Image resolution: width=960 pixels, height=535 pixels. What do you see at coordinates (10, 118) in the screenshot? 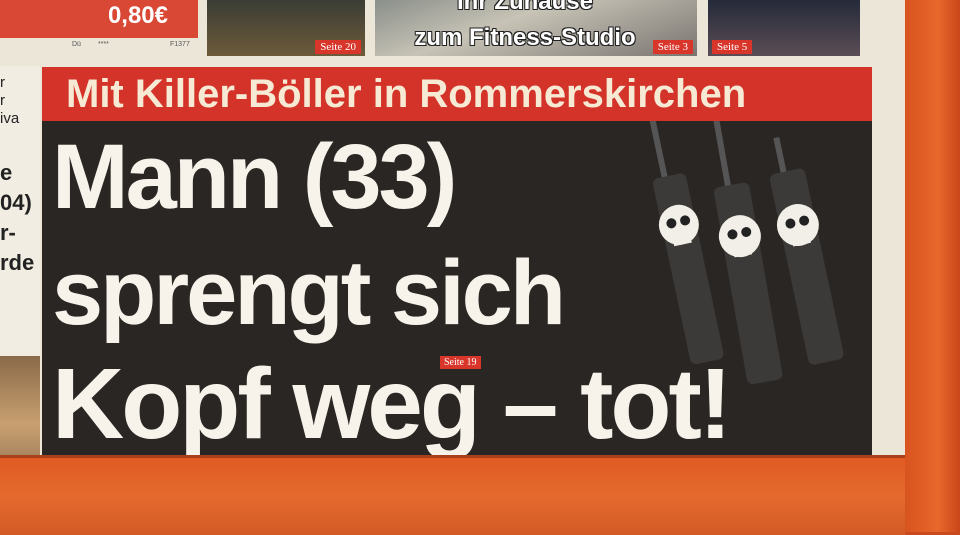
I see `left-fragment: iva` at bounding box center [10, 118].